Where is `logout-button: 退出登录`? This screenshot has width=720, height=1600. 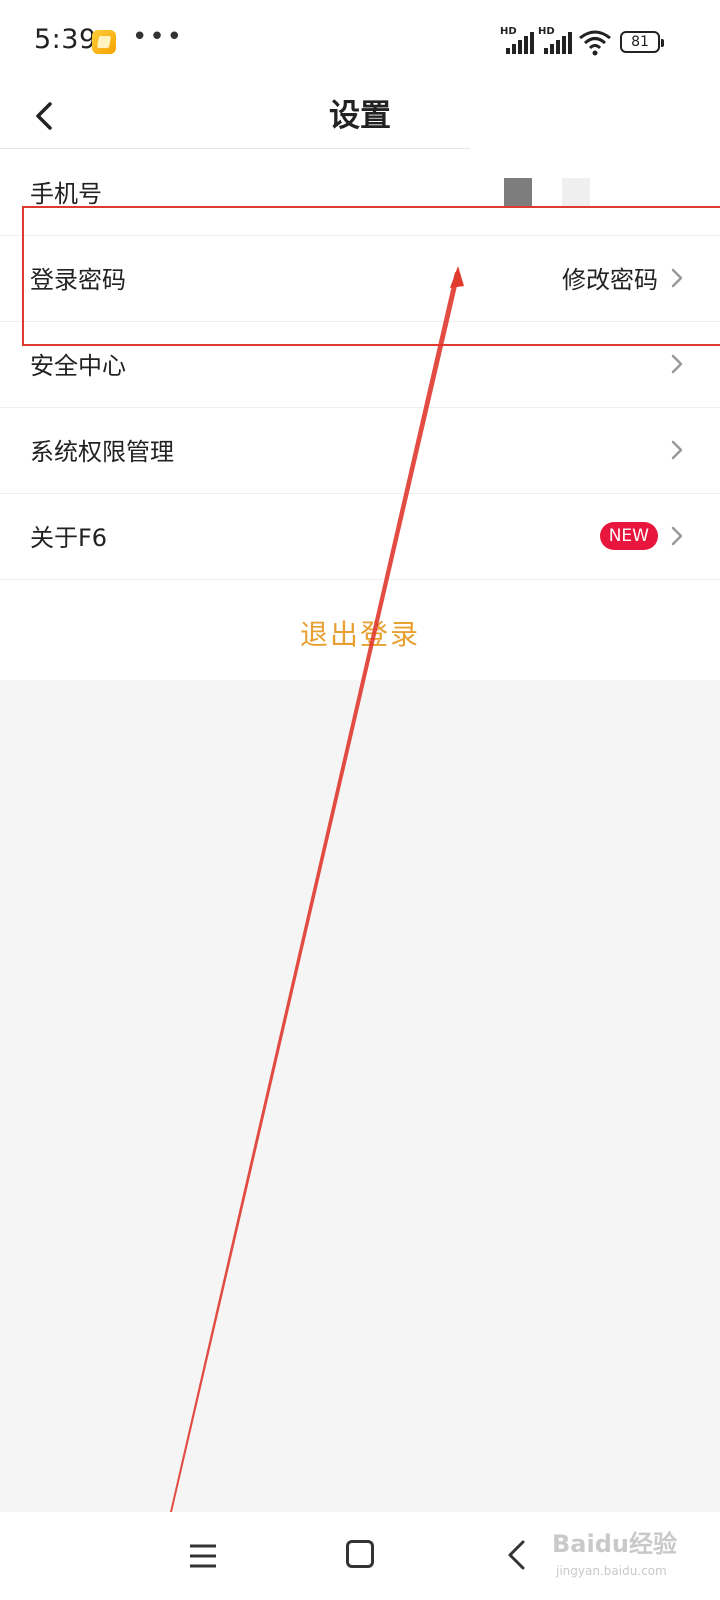
logout-button: 退出登录 is located at coordinates (360, 635).